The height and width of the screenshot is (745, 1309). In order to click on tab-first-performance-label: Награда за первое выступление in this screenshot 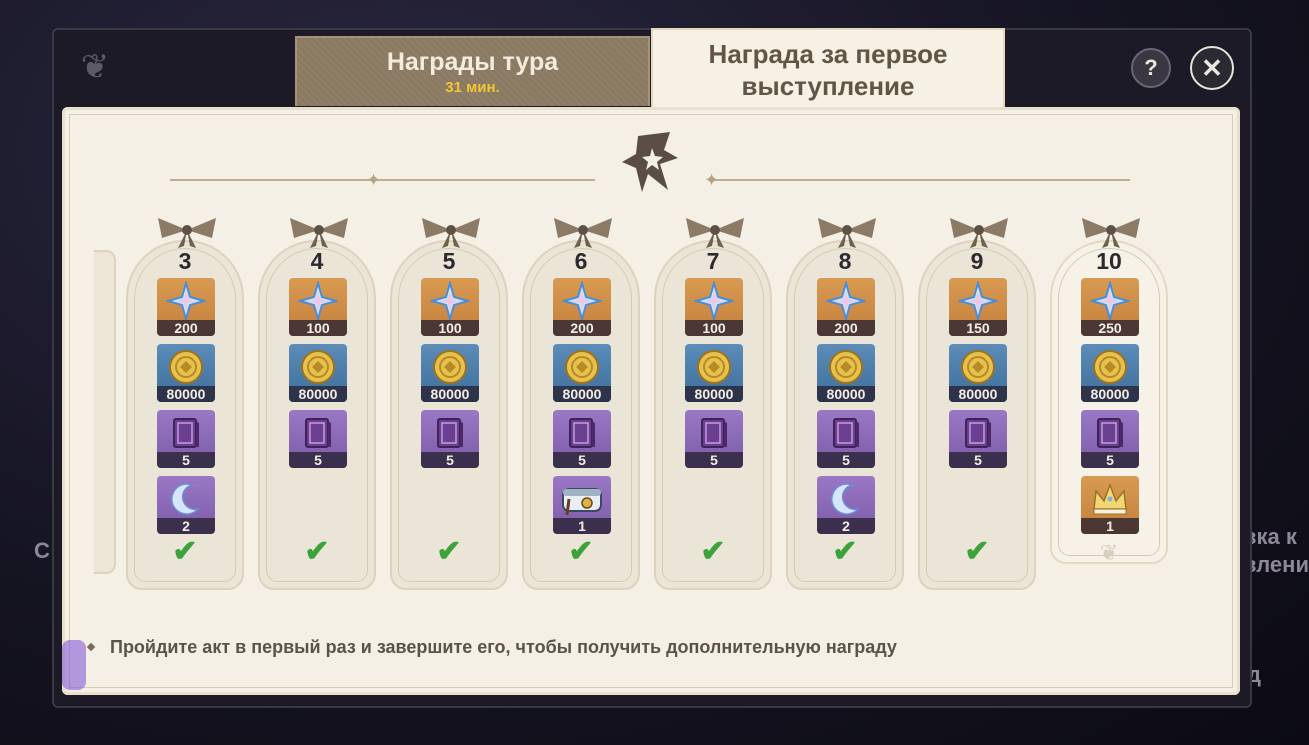, I will do `click(828, 70)`.